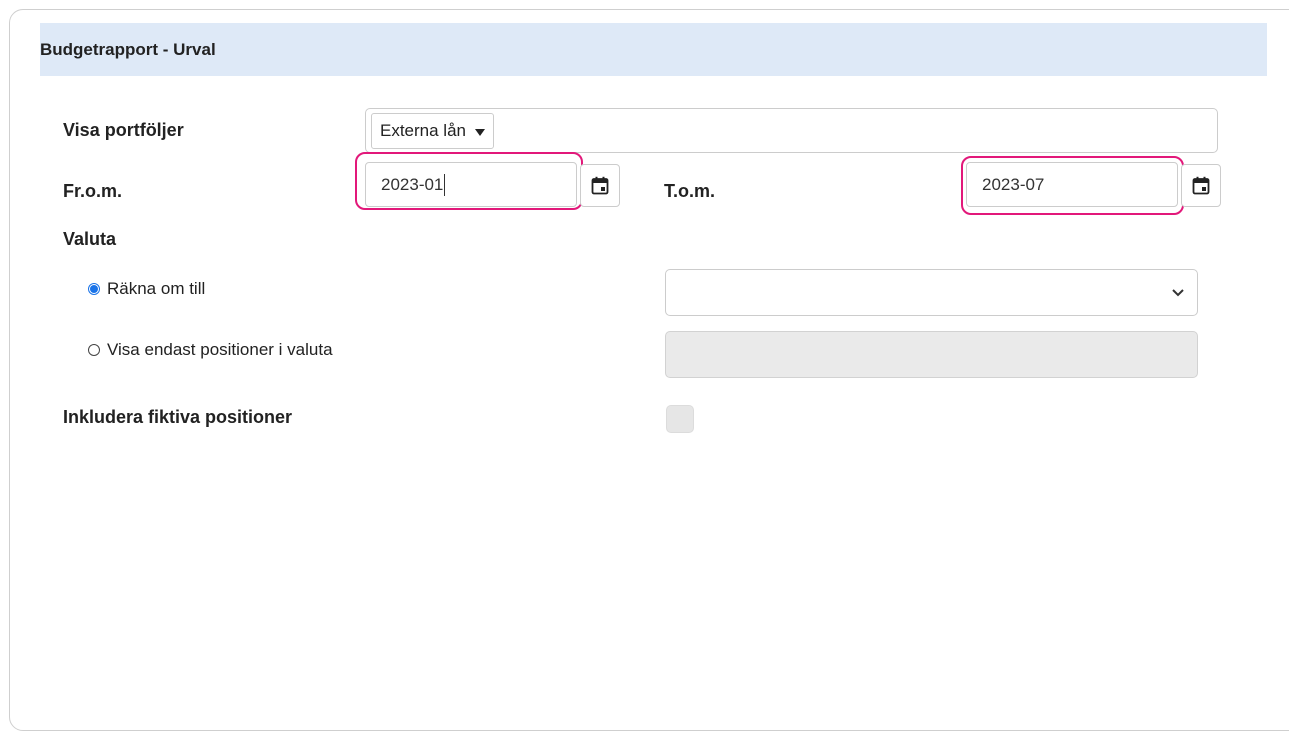 Image resolution: width=1289 pixels, height=731 pixels. I want to click on portfolios-field: Externa lån, so click(791, 130).